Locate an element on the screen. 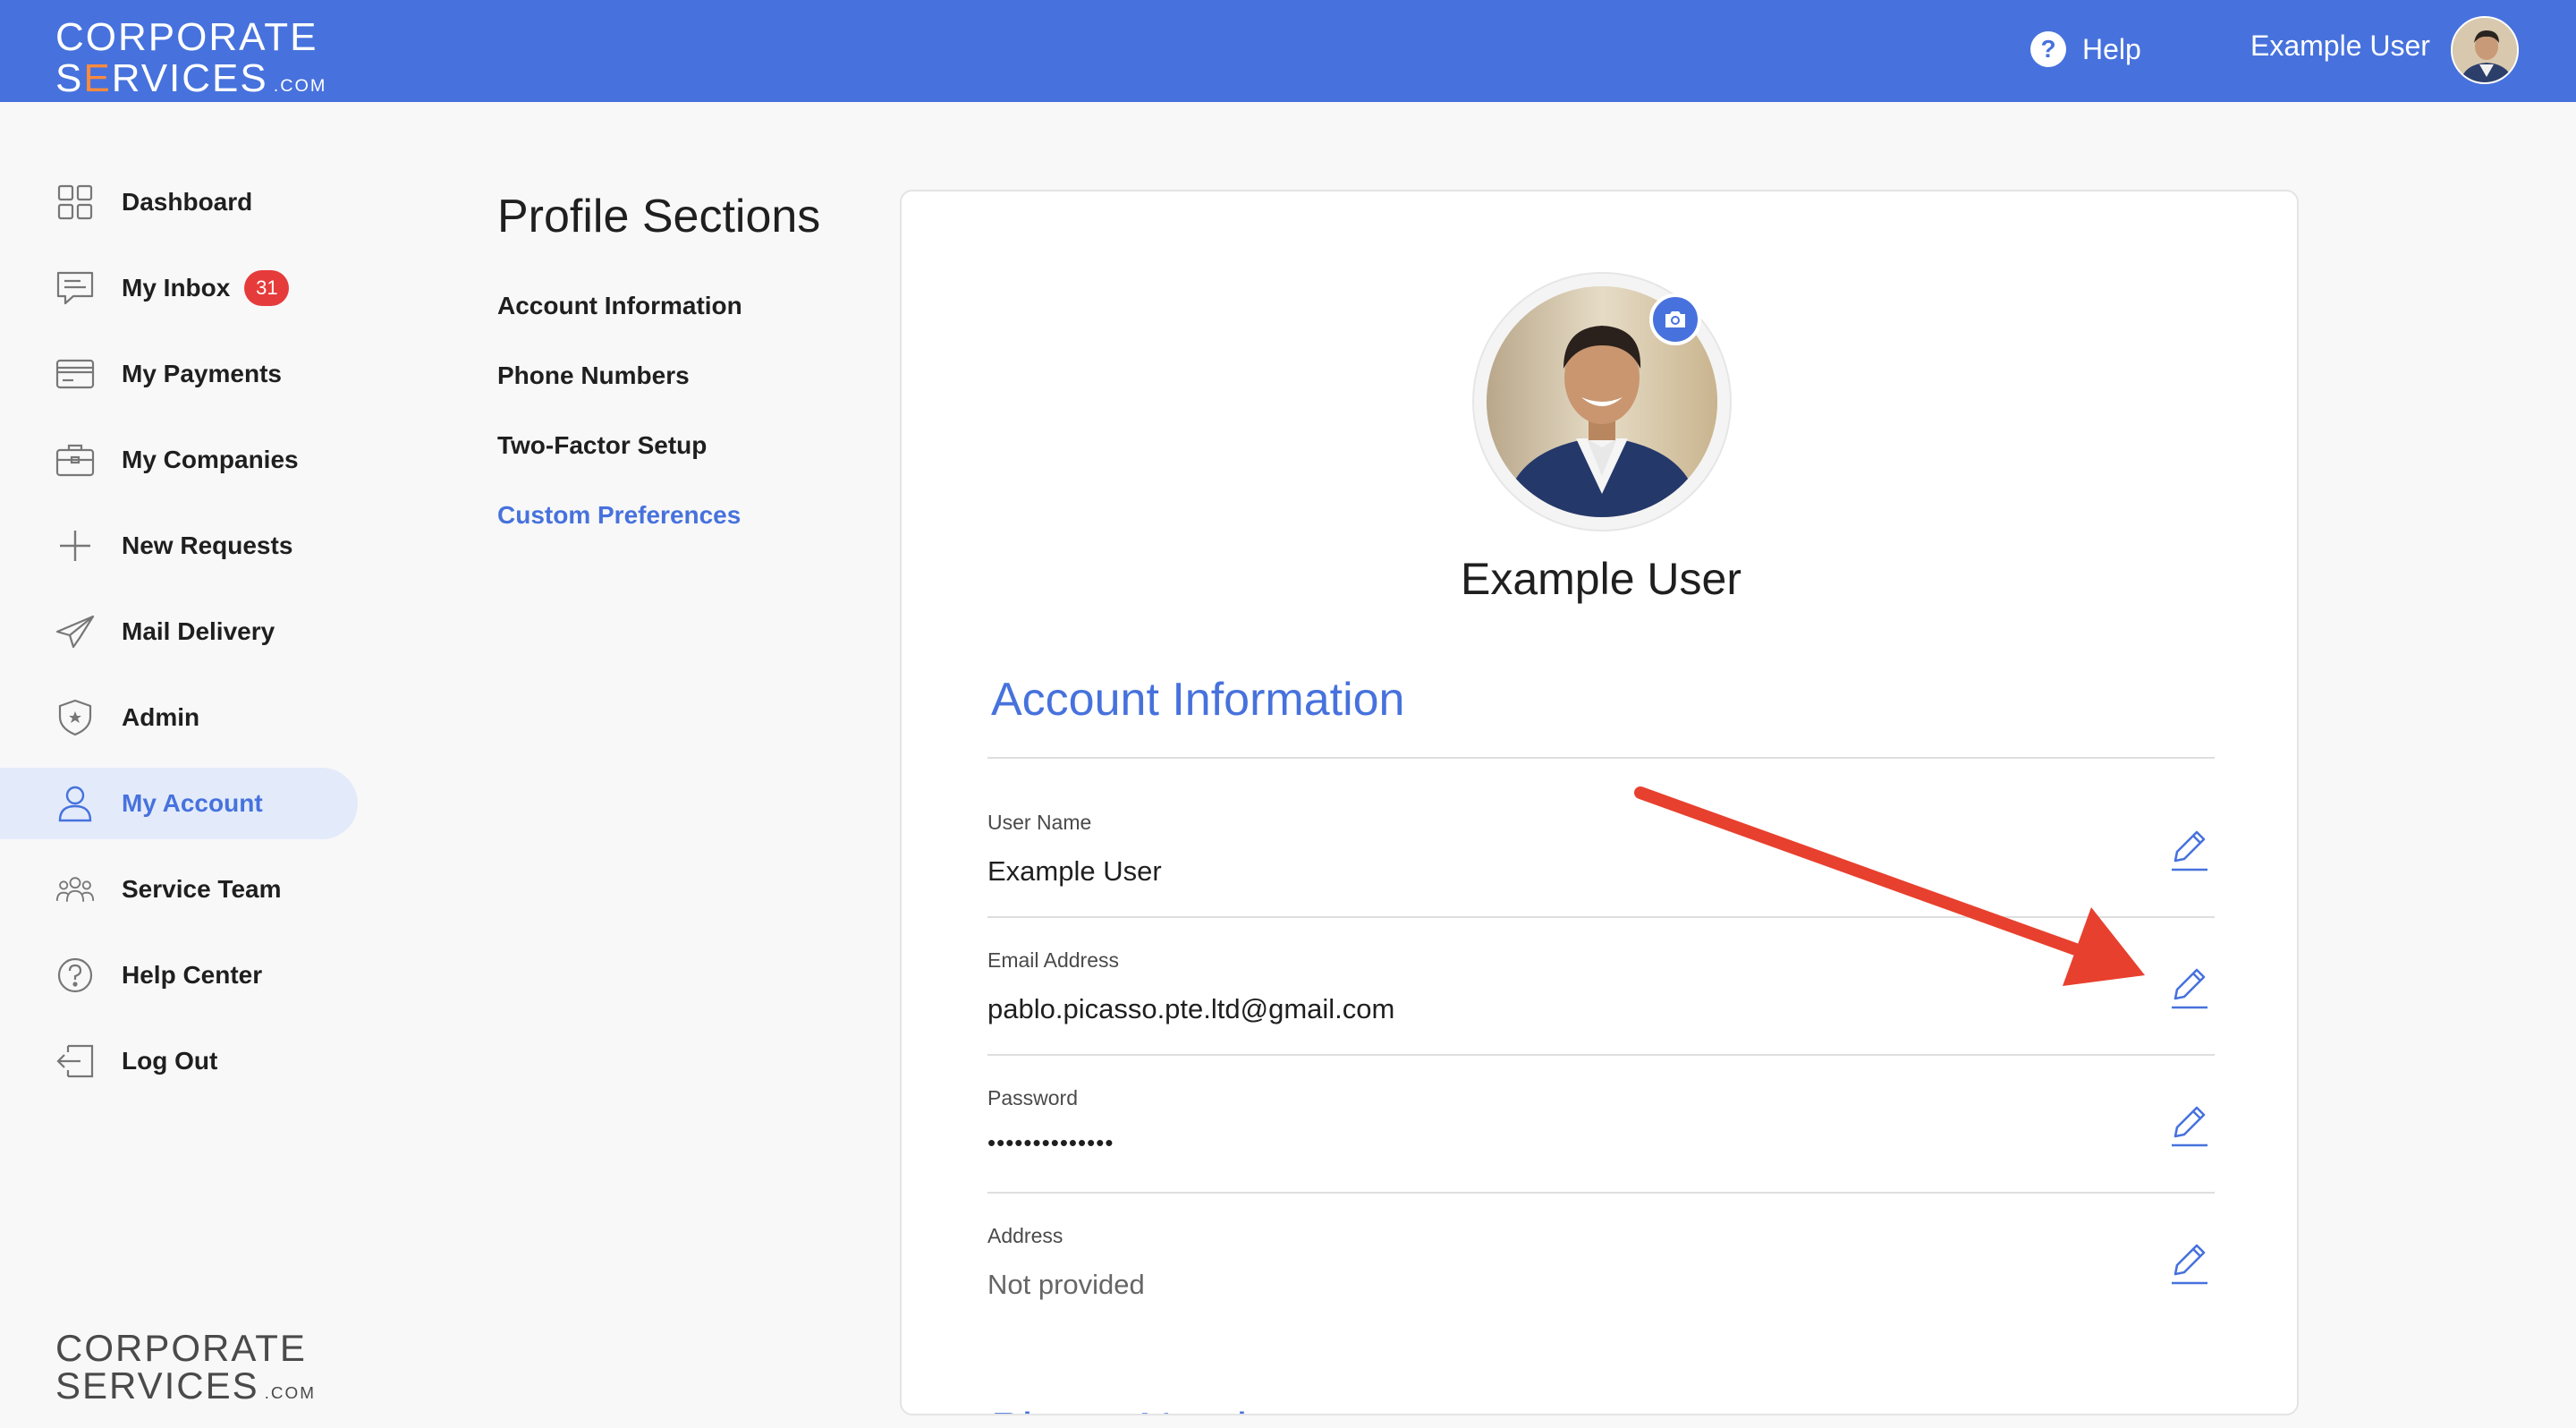 Image resolution: width=2576 pixels, height=1428 pixels. section-link-custom-preferences: Custom Preferences is located at coordinates (619, 515).